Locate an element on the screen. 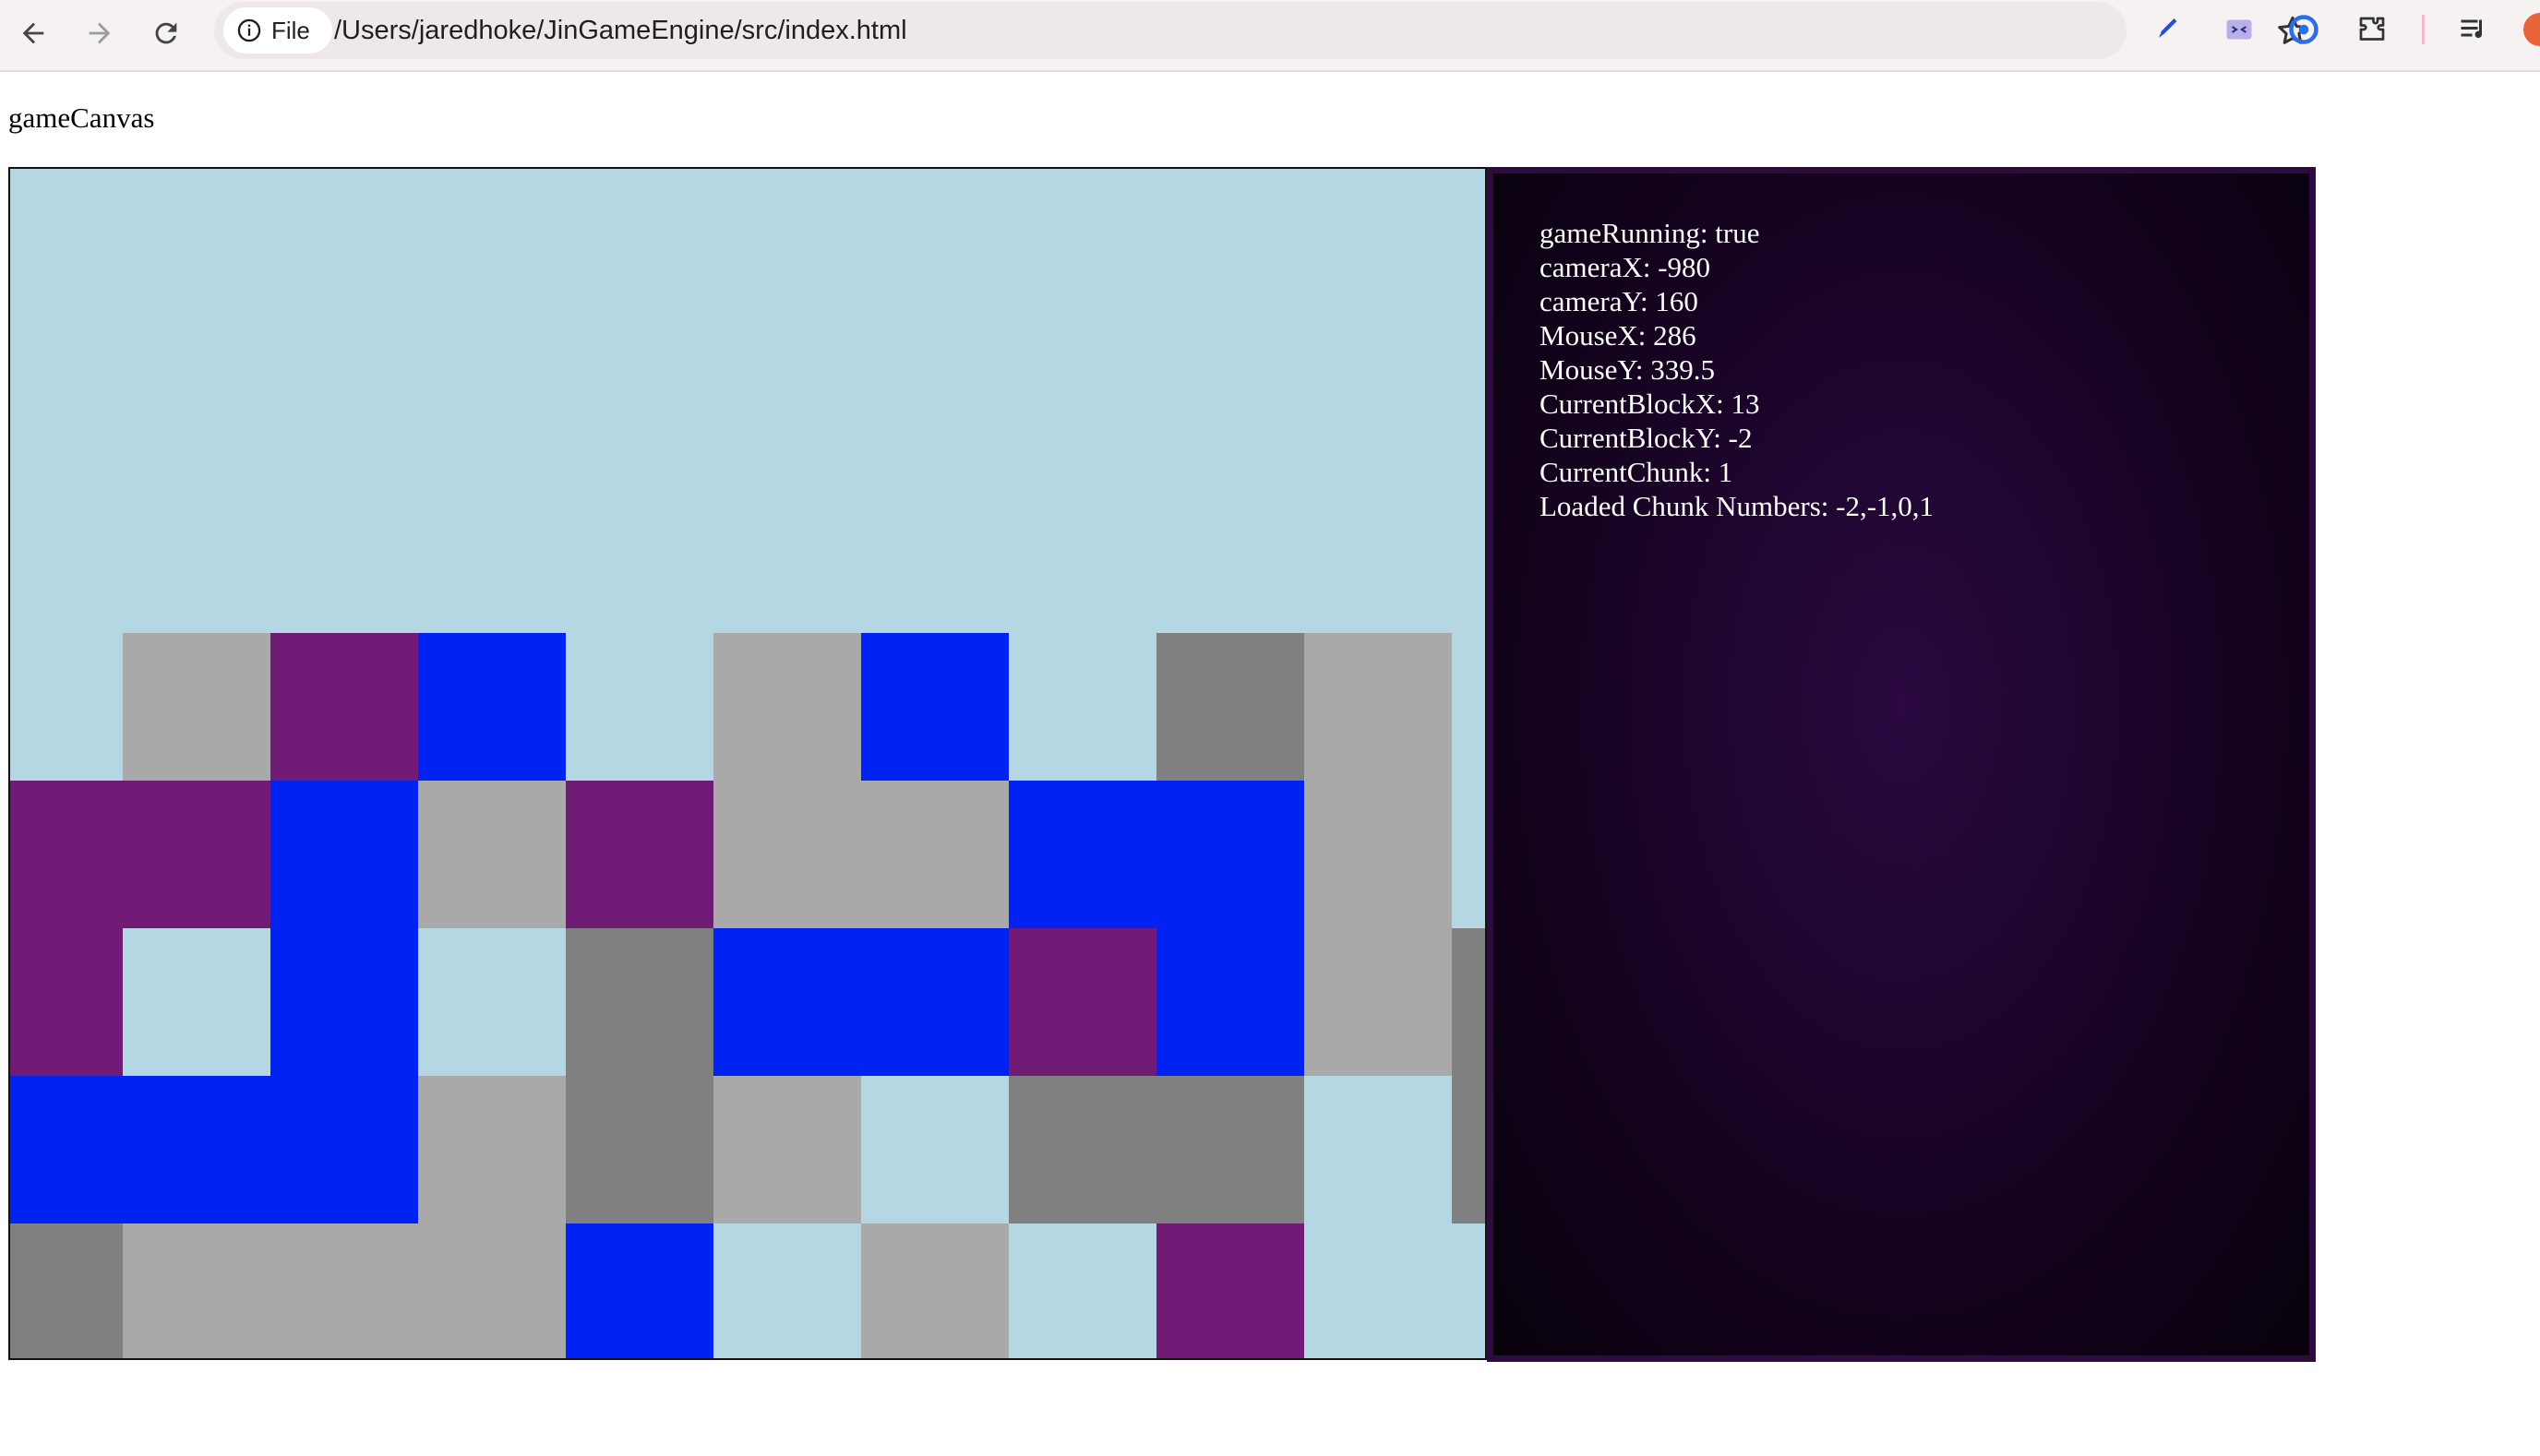 The width and height of the screenshot is (2540, 1456). toolbar-divider is located at coordinates (2423, 29).